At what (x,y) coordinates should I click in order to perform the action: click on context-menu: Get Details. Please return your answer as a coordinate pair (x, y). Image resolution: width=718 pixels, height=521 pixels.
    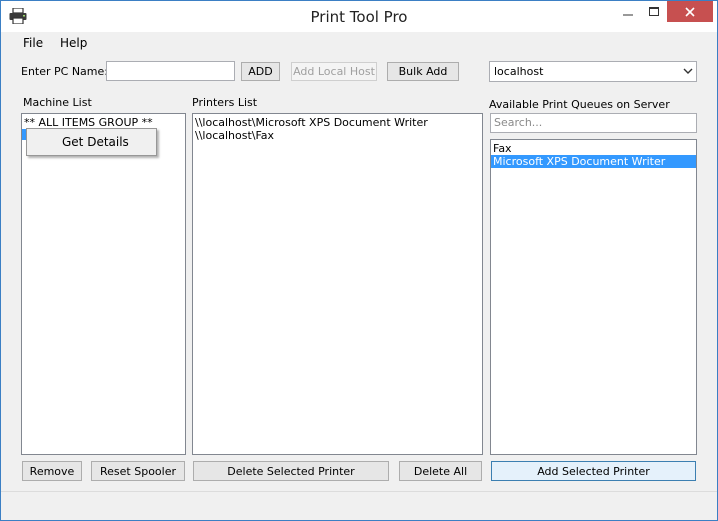
    Looking at the image, I should click on (91, 142).